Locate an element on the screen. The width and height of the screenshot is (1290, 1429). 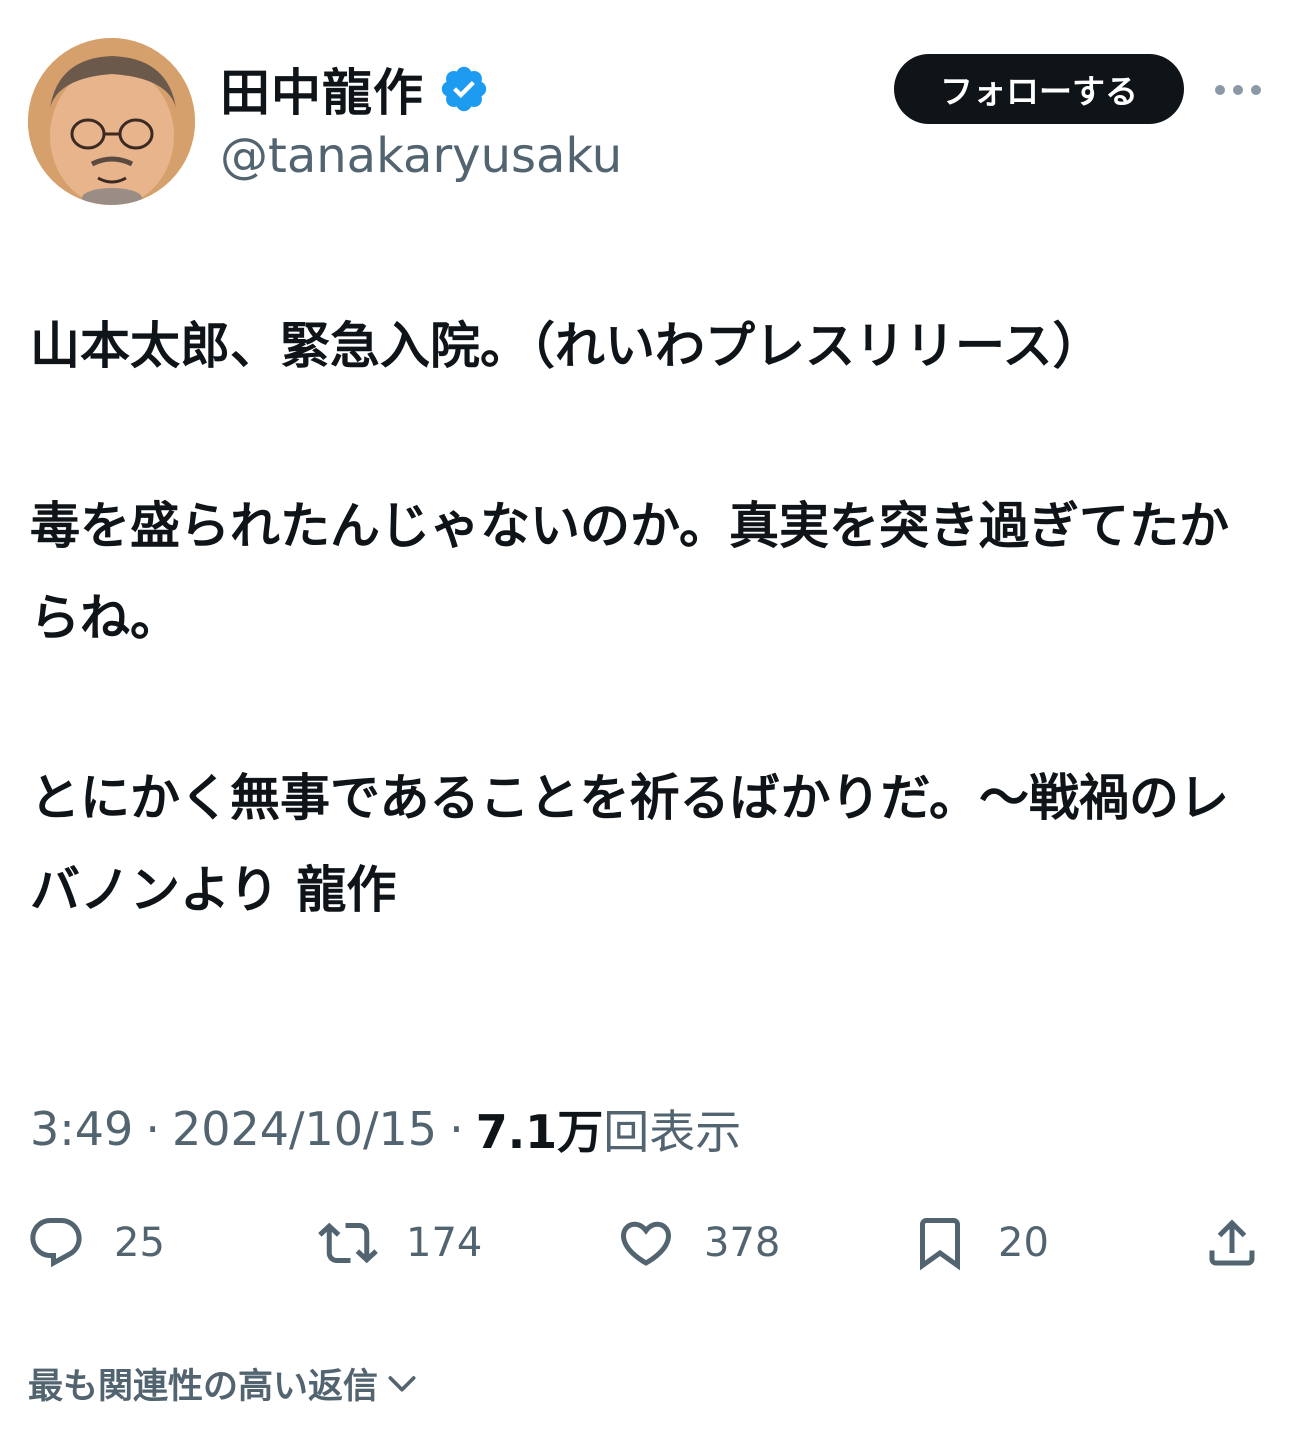
retweet-icon is located at coordinates (348, 1243).